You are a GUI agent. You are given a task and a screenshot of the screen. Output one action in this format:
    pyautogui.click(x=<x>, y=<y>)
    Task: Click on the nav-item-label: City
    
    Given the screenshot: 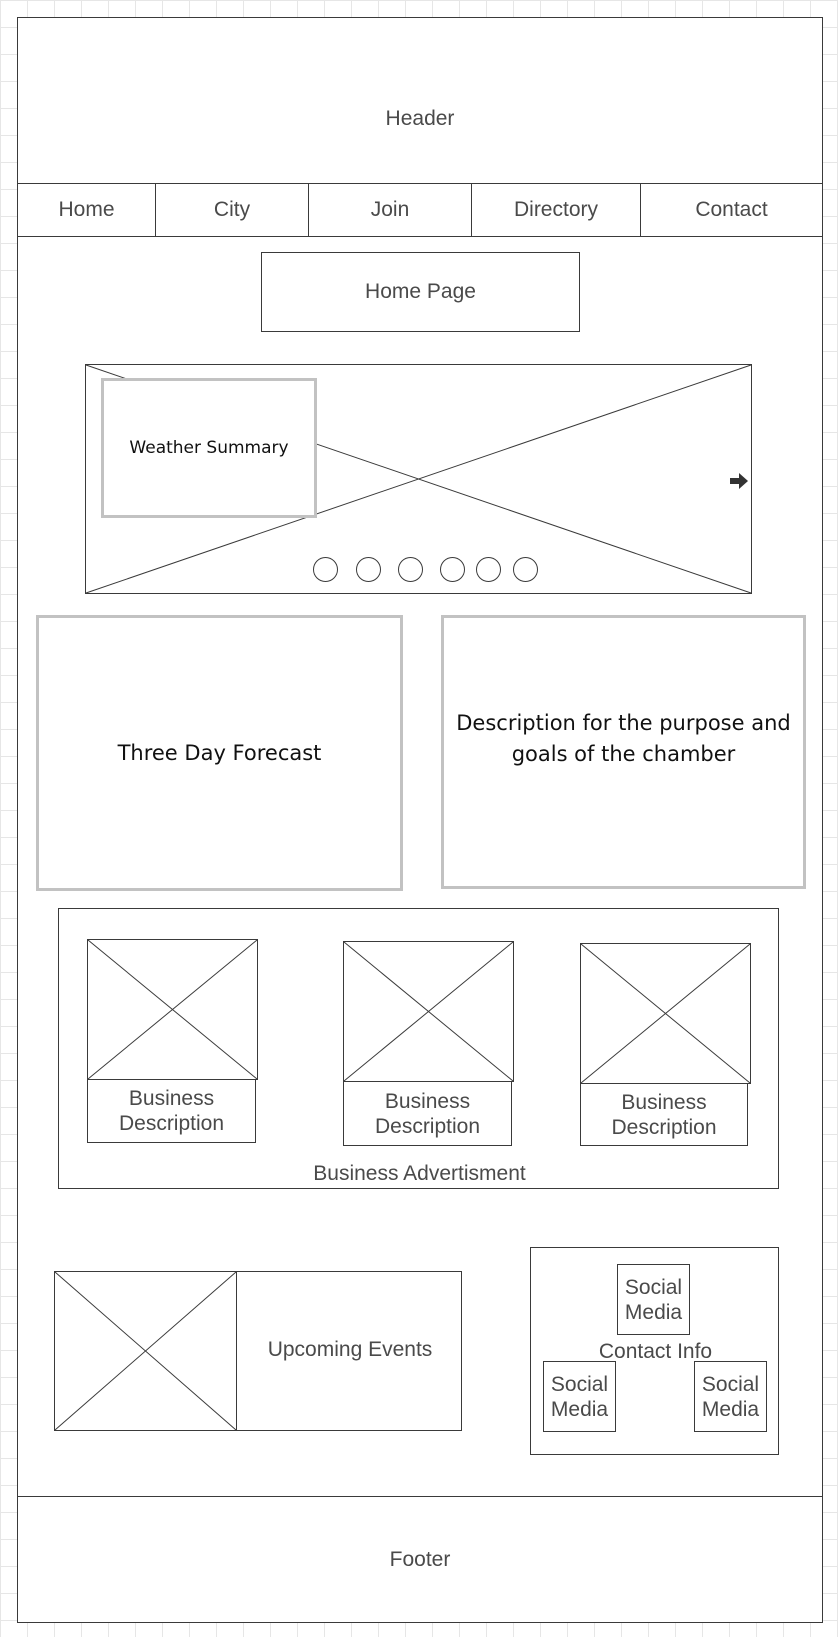 What is the action you would take?
    pyautogui.click(x=232, y=209)
    